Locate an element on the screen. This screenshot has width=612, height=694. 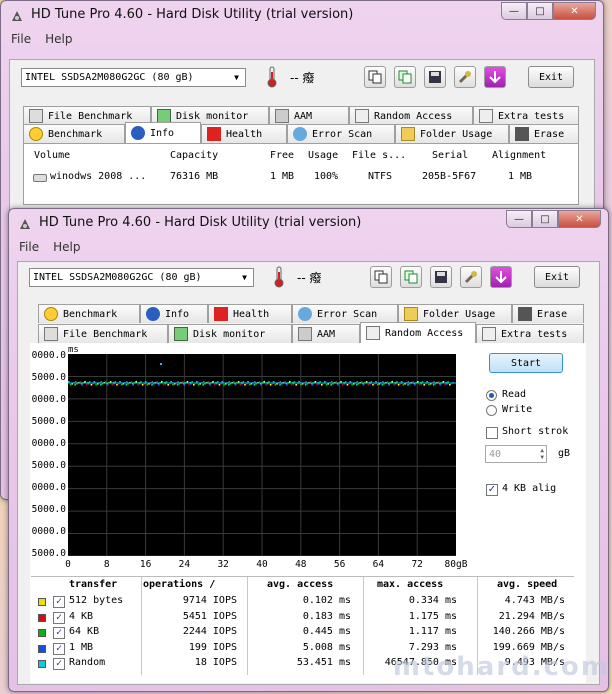
health-cross-icon is located at coordinates (221, 314).